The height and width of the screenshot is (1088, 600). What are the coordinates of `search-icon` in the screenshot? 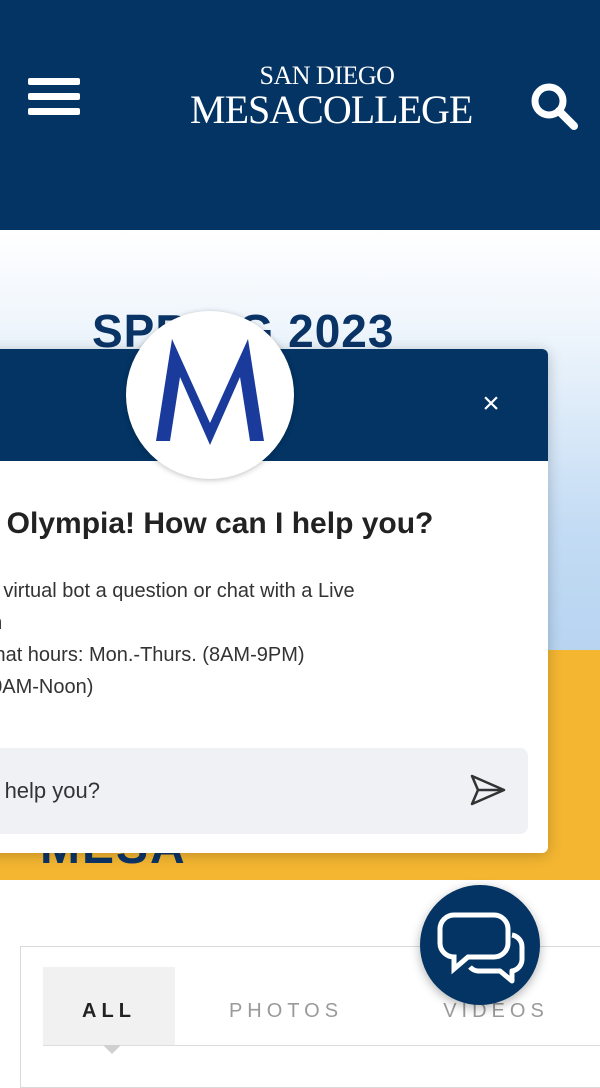 It's located at (554, 106).